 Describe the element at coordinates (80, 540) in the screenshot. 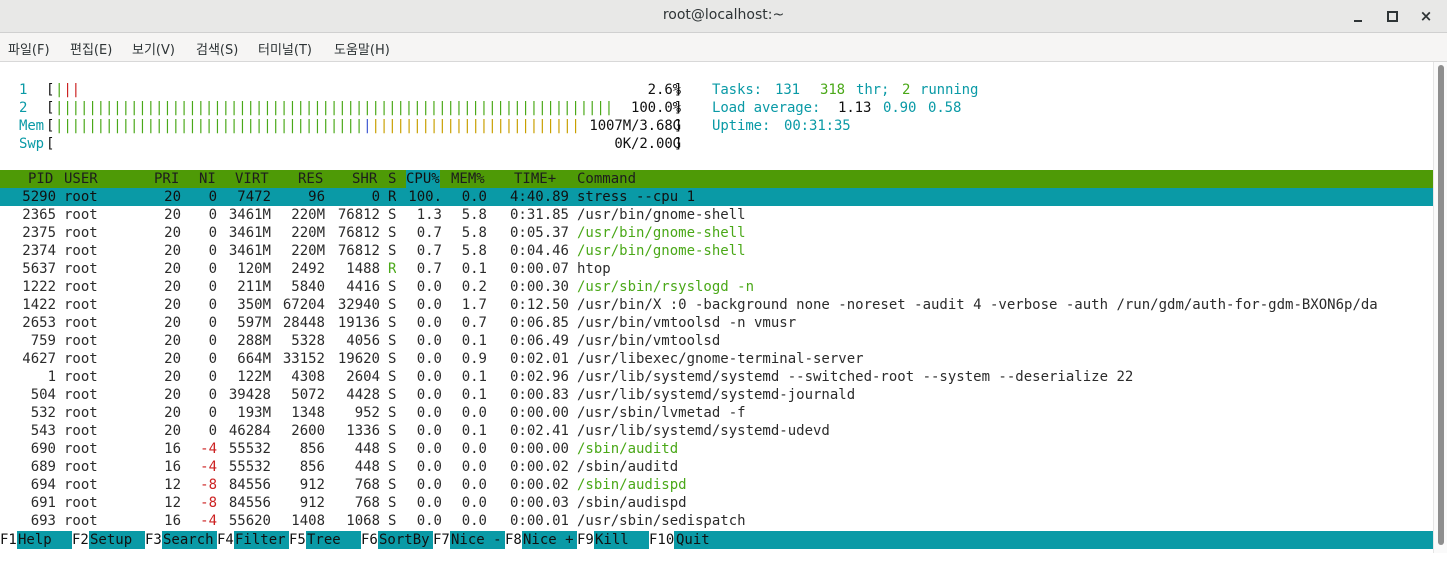

I see `f2-key: F2` at that location.